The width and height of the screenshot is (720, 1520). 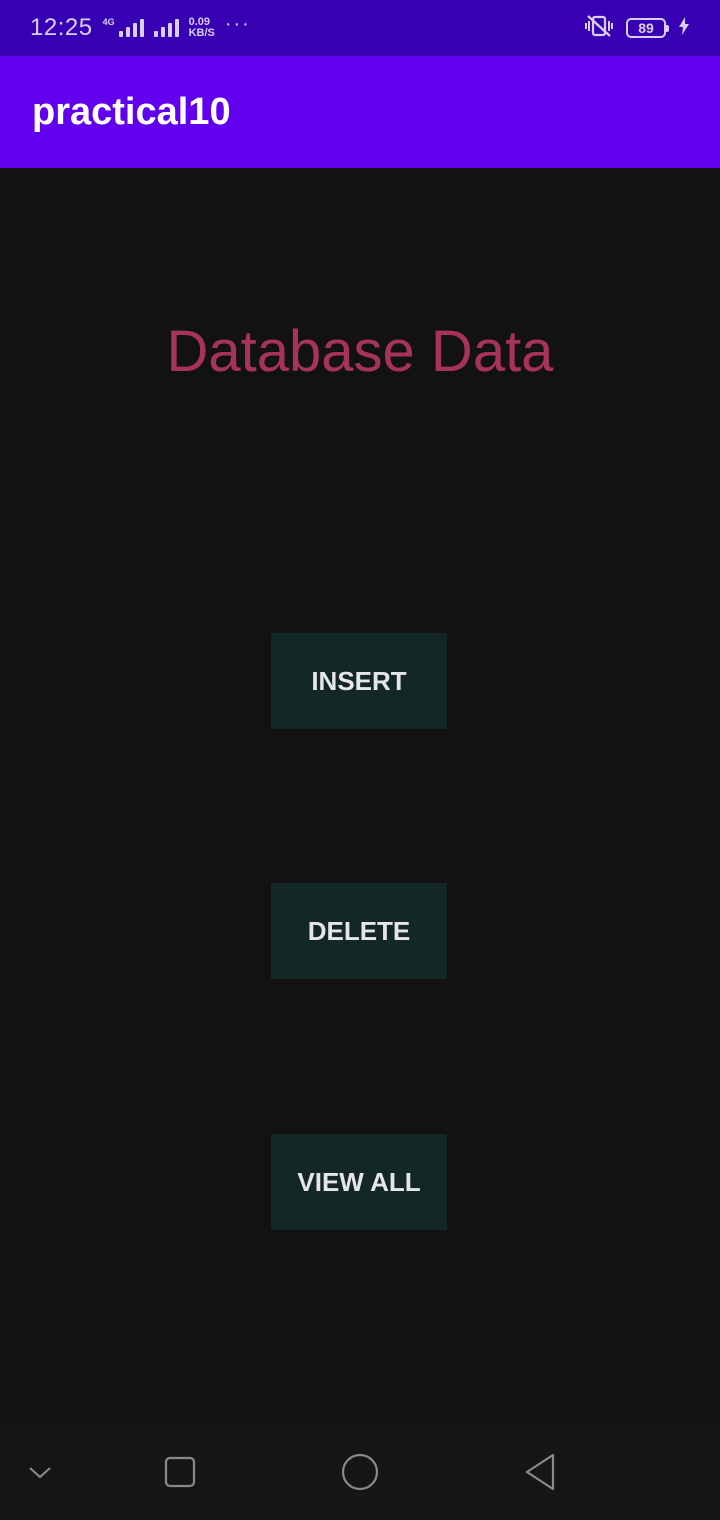 I want to click on delete-button: DELETE, so click(x=359, y=931).